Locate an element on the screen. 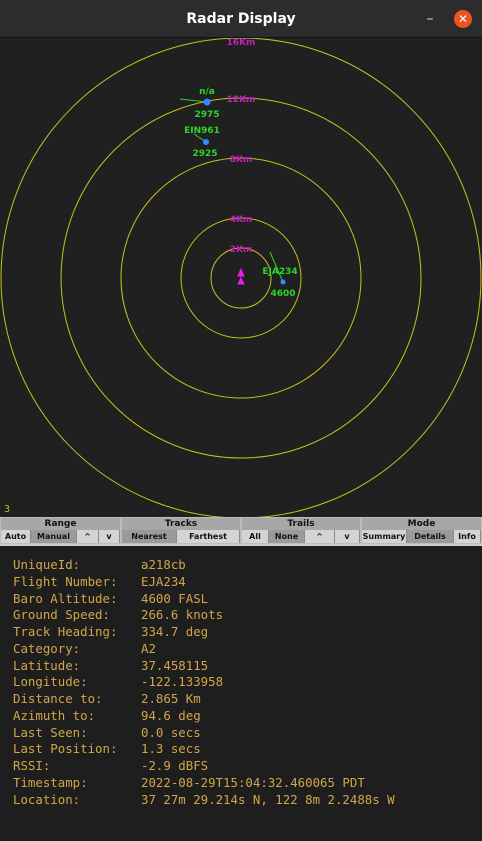 The height and width of the screenshot is (841, 482). window-title: Radar Display is located at coordinates (241, 19).